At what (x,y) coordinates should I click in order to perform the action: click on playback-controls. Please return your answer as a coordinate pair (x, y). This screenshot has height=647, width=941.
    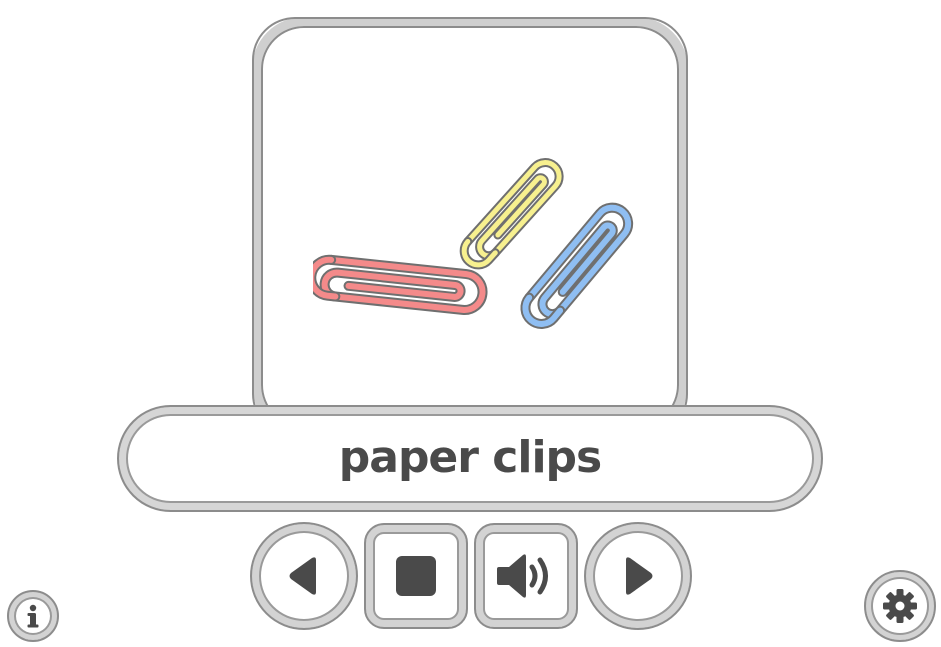
    Looking at the image, I should click on (471, 577).